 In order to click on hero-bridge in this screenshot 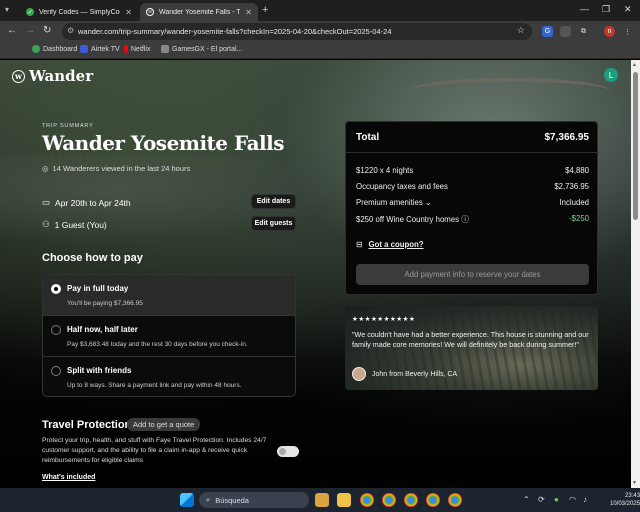, I will do `click(510, 91)`.